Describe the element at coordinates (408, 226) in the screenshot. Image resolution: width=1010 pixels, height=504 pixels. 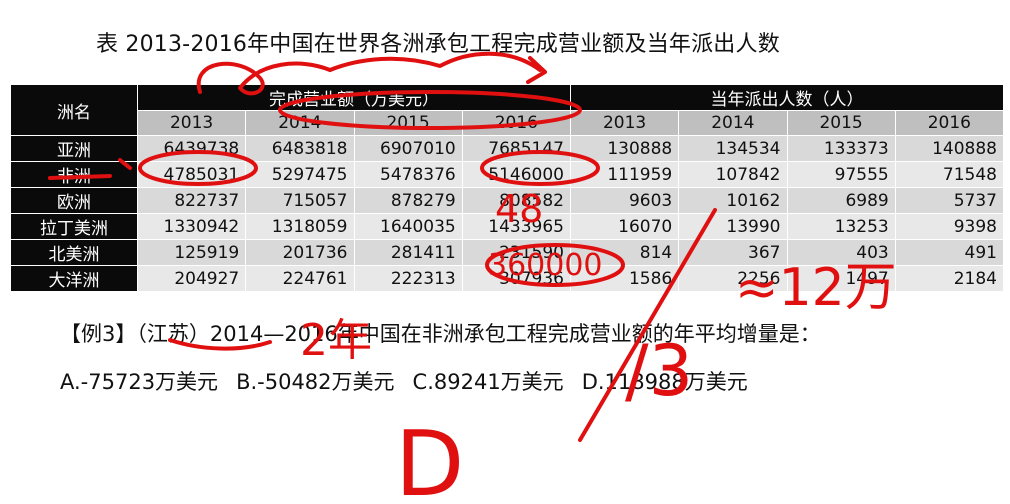
I see `table-cell: 1640035` at that location.